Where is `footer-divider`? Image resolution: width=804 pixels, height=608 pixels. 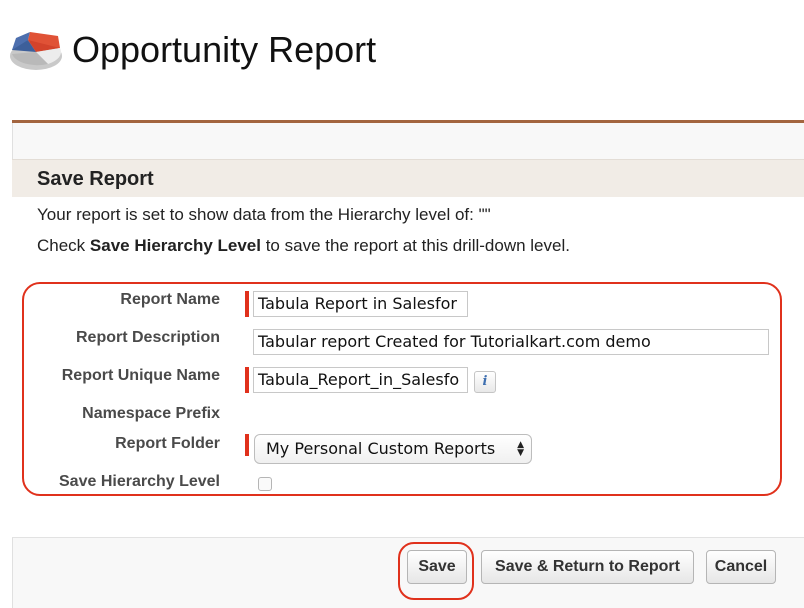 footer-divider is located at coordinates (408, 537).